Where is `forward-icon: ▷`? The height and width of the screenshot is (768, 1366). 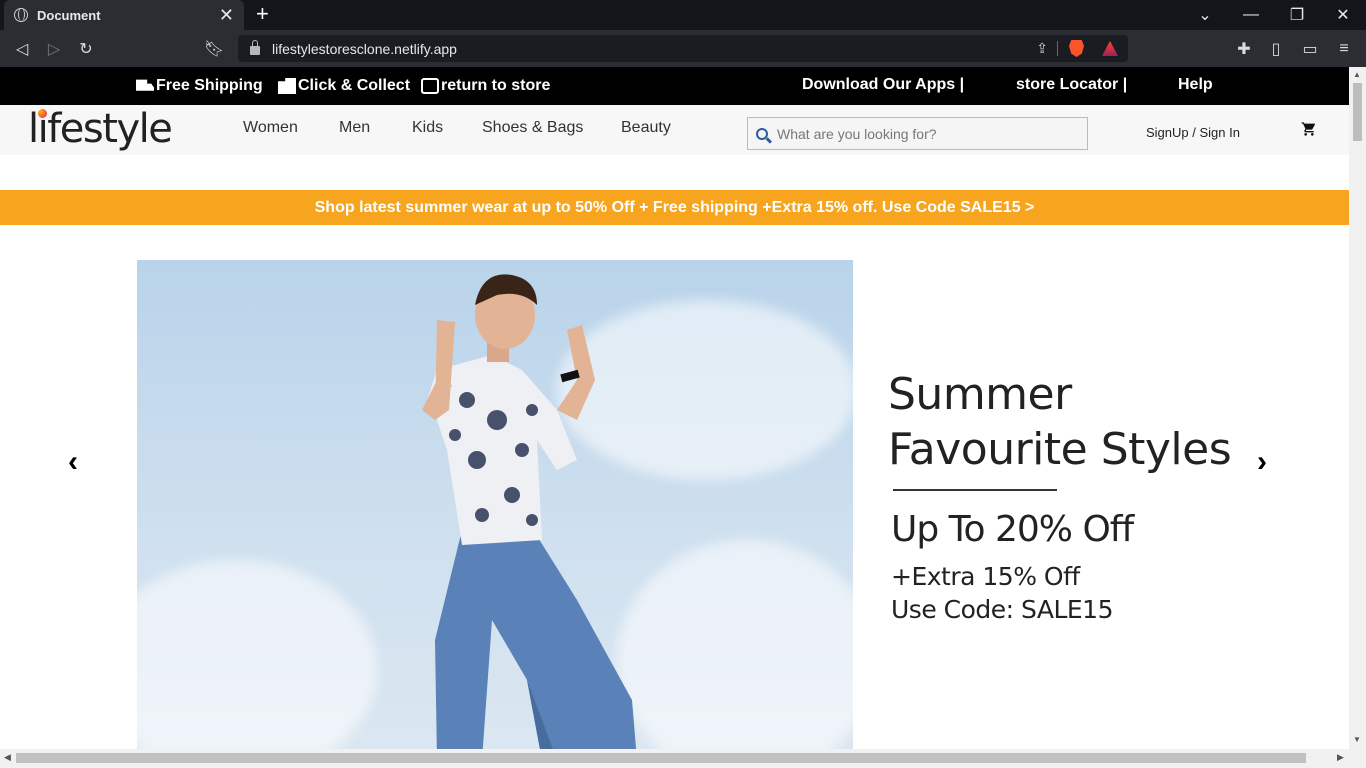
forward-icon: ▷ is located at coordinates (54, 48).